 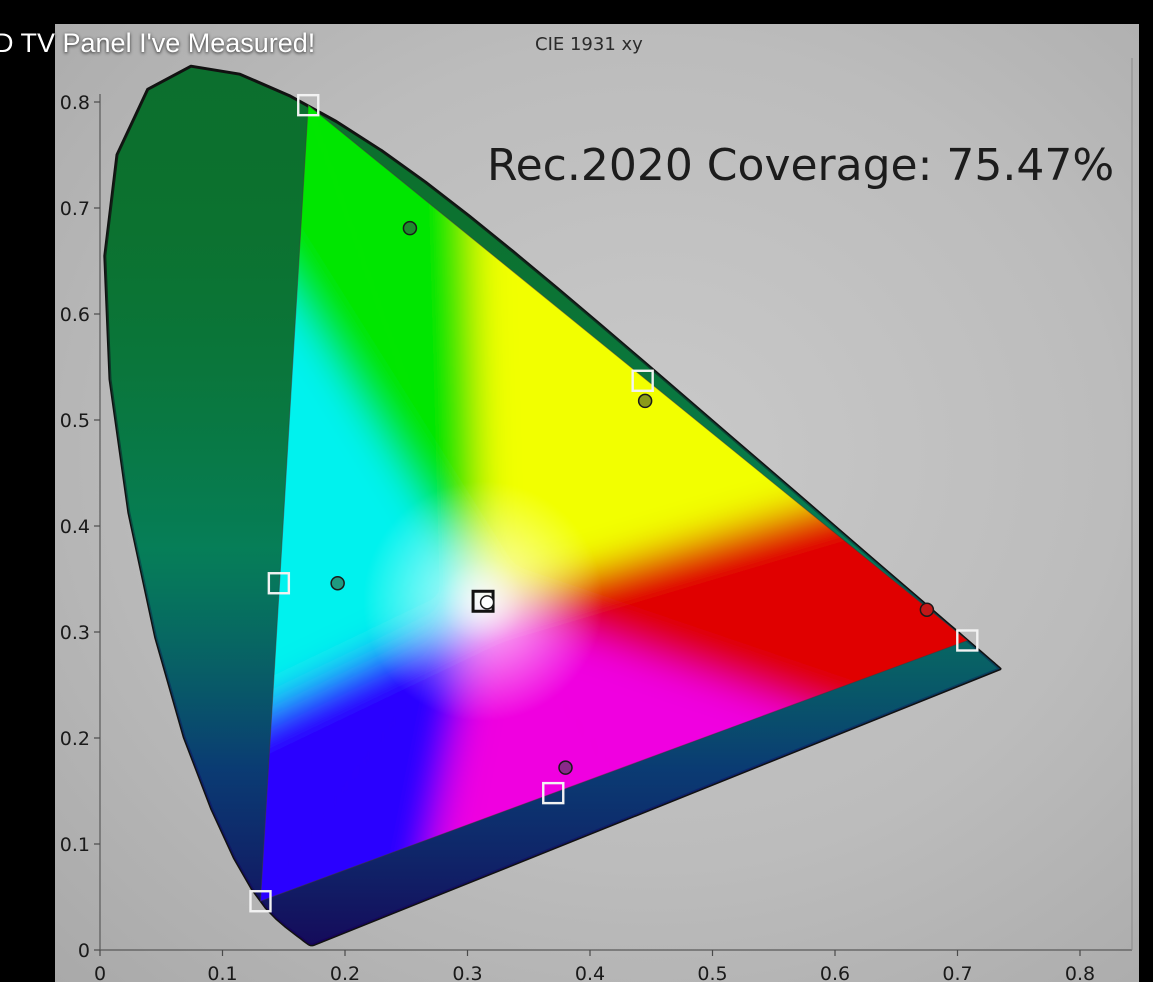 I want to click on y-tick-label: 0.3, so click(x=75, y=633).